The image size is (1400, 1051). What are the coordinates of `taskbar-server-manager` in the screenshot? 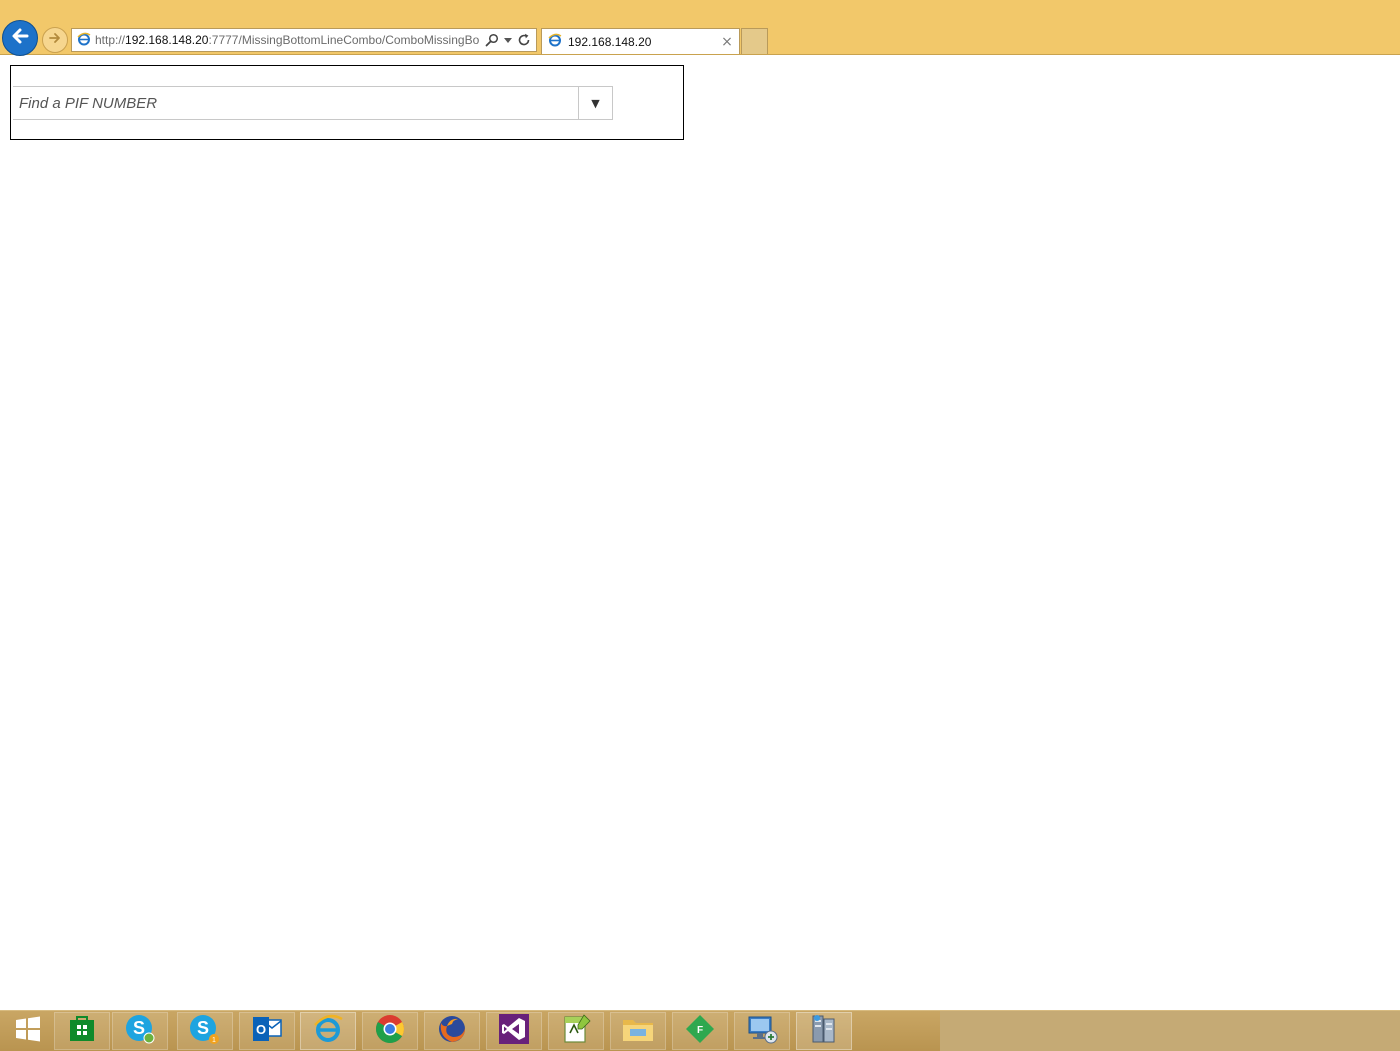 It's located at (824, 1031).